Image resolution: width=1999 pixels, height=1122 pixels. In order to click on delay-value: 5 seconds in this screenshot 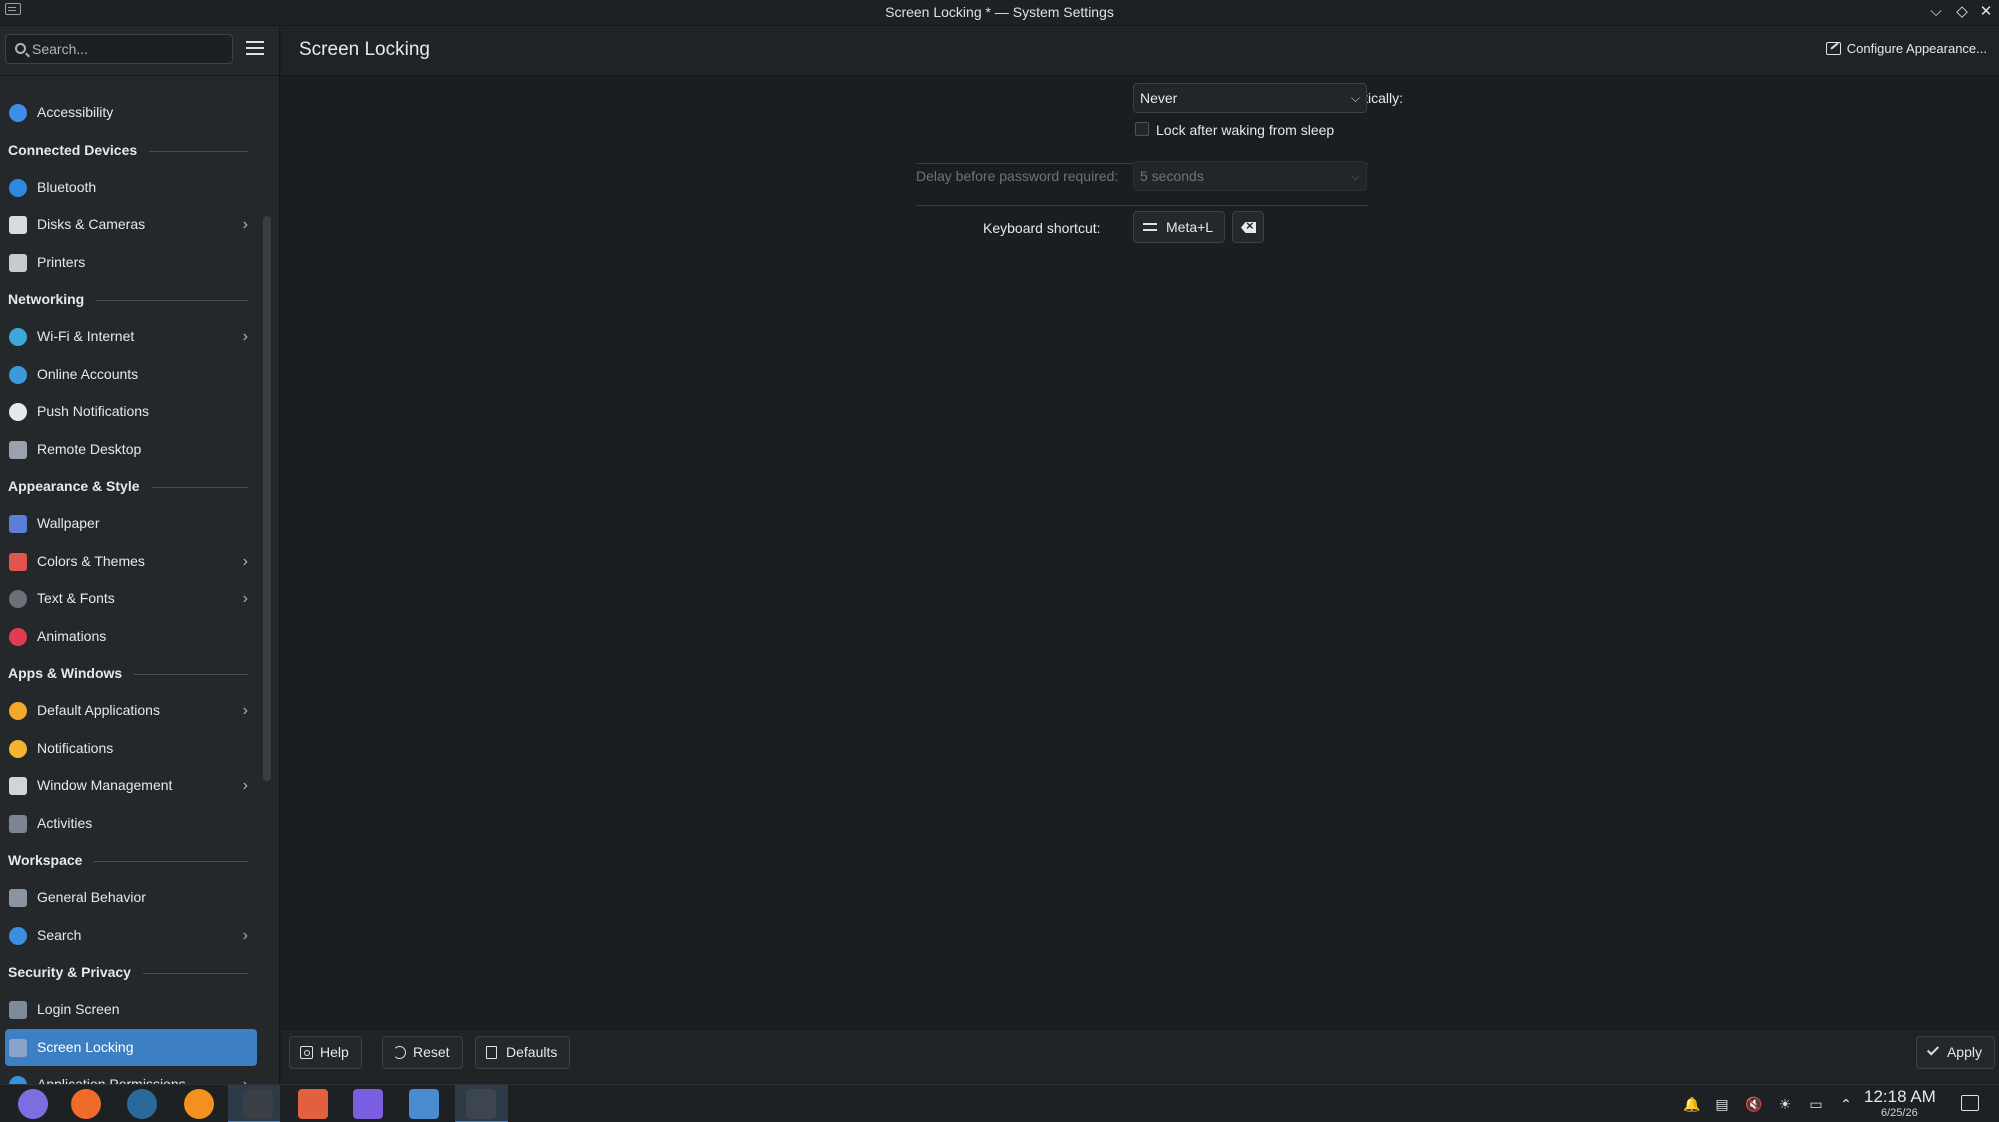, I will do `click(1172, 176)`.